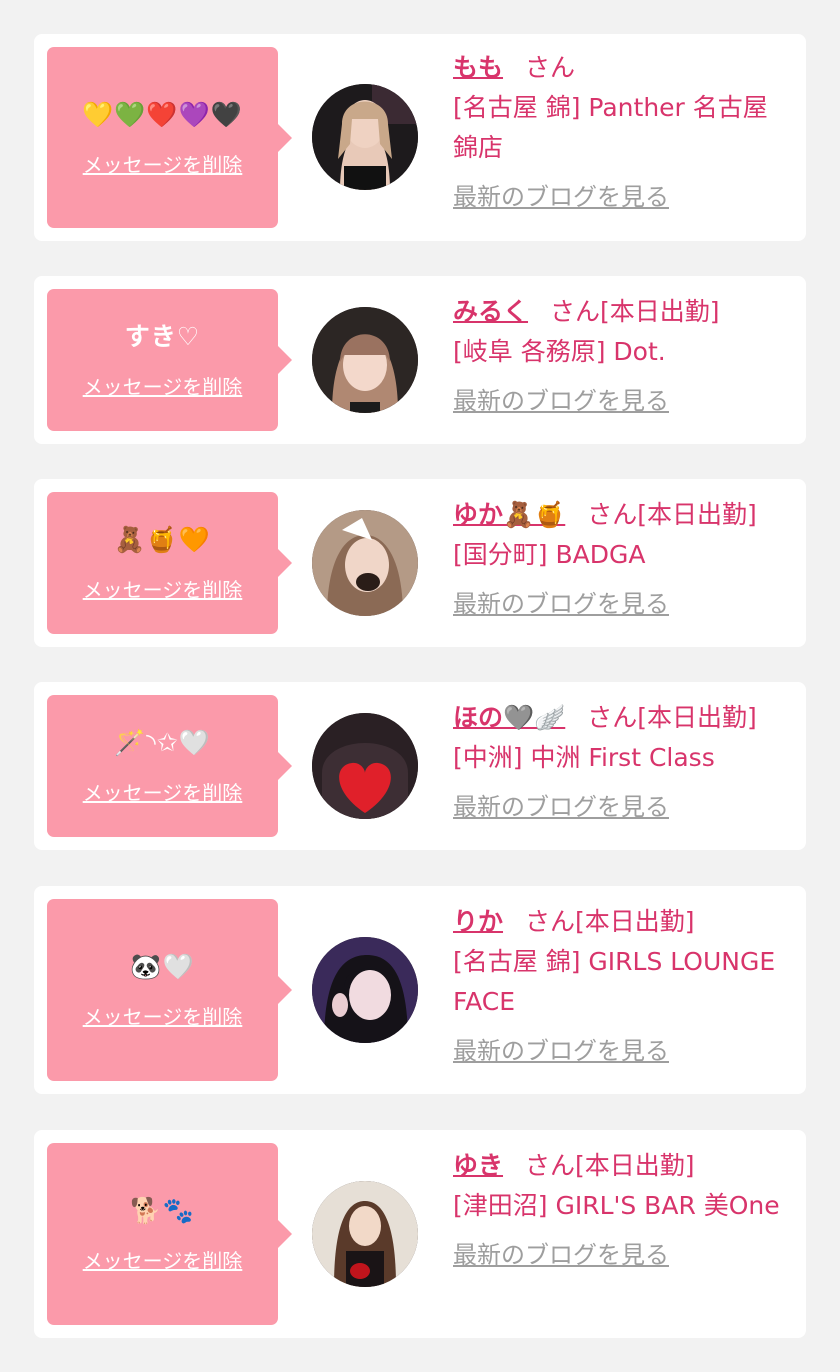 Image resolution: width=840 pixels, height=1372 pixels. I want to click on message-bubble: 💛💚❤️💜🖤 メッセージを削除, so click(169, 137).